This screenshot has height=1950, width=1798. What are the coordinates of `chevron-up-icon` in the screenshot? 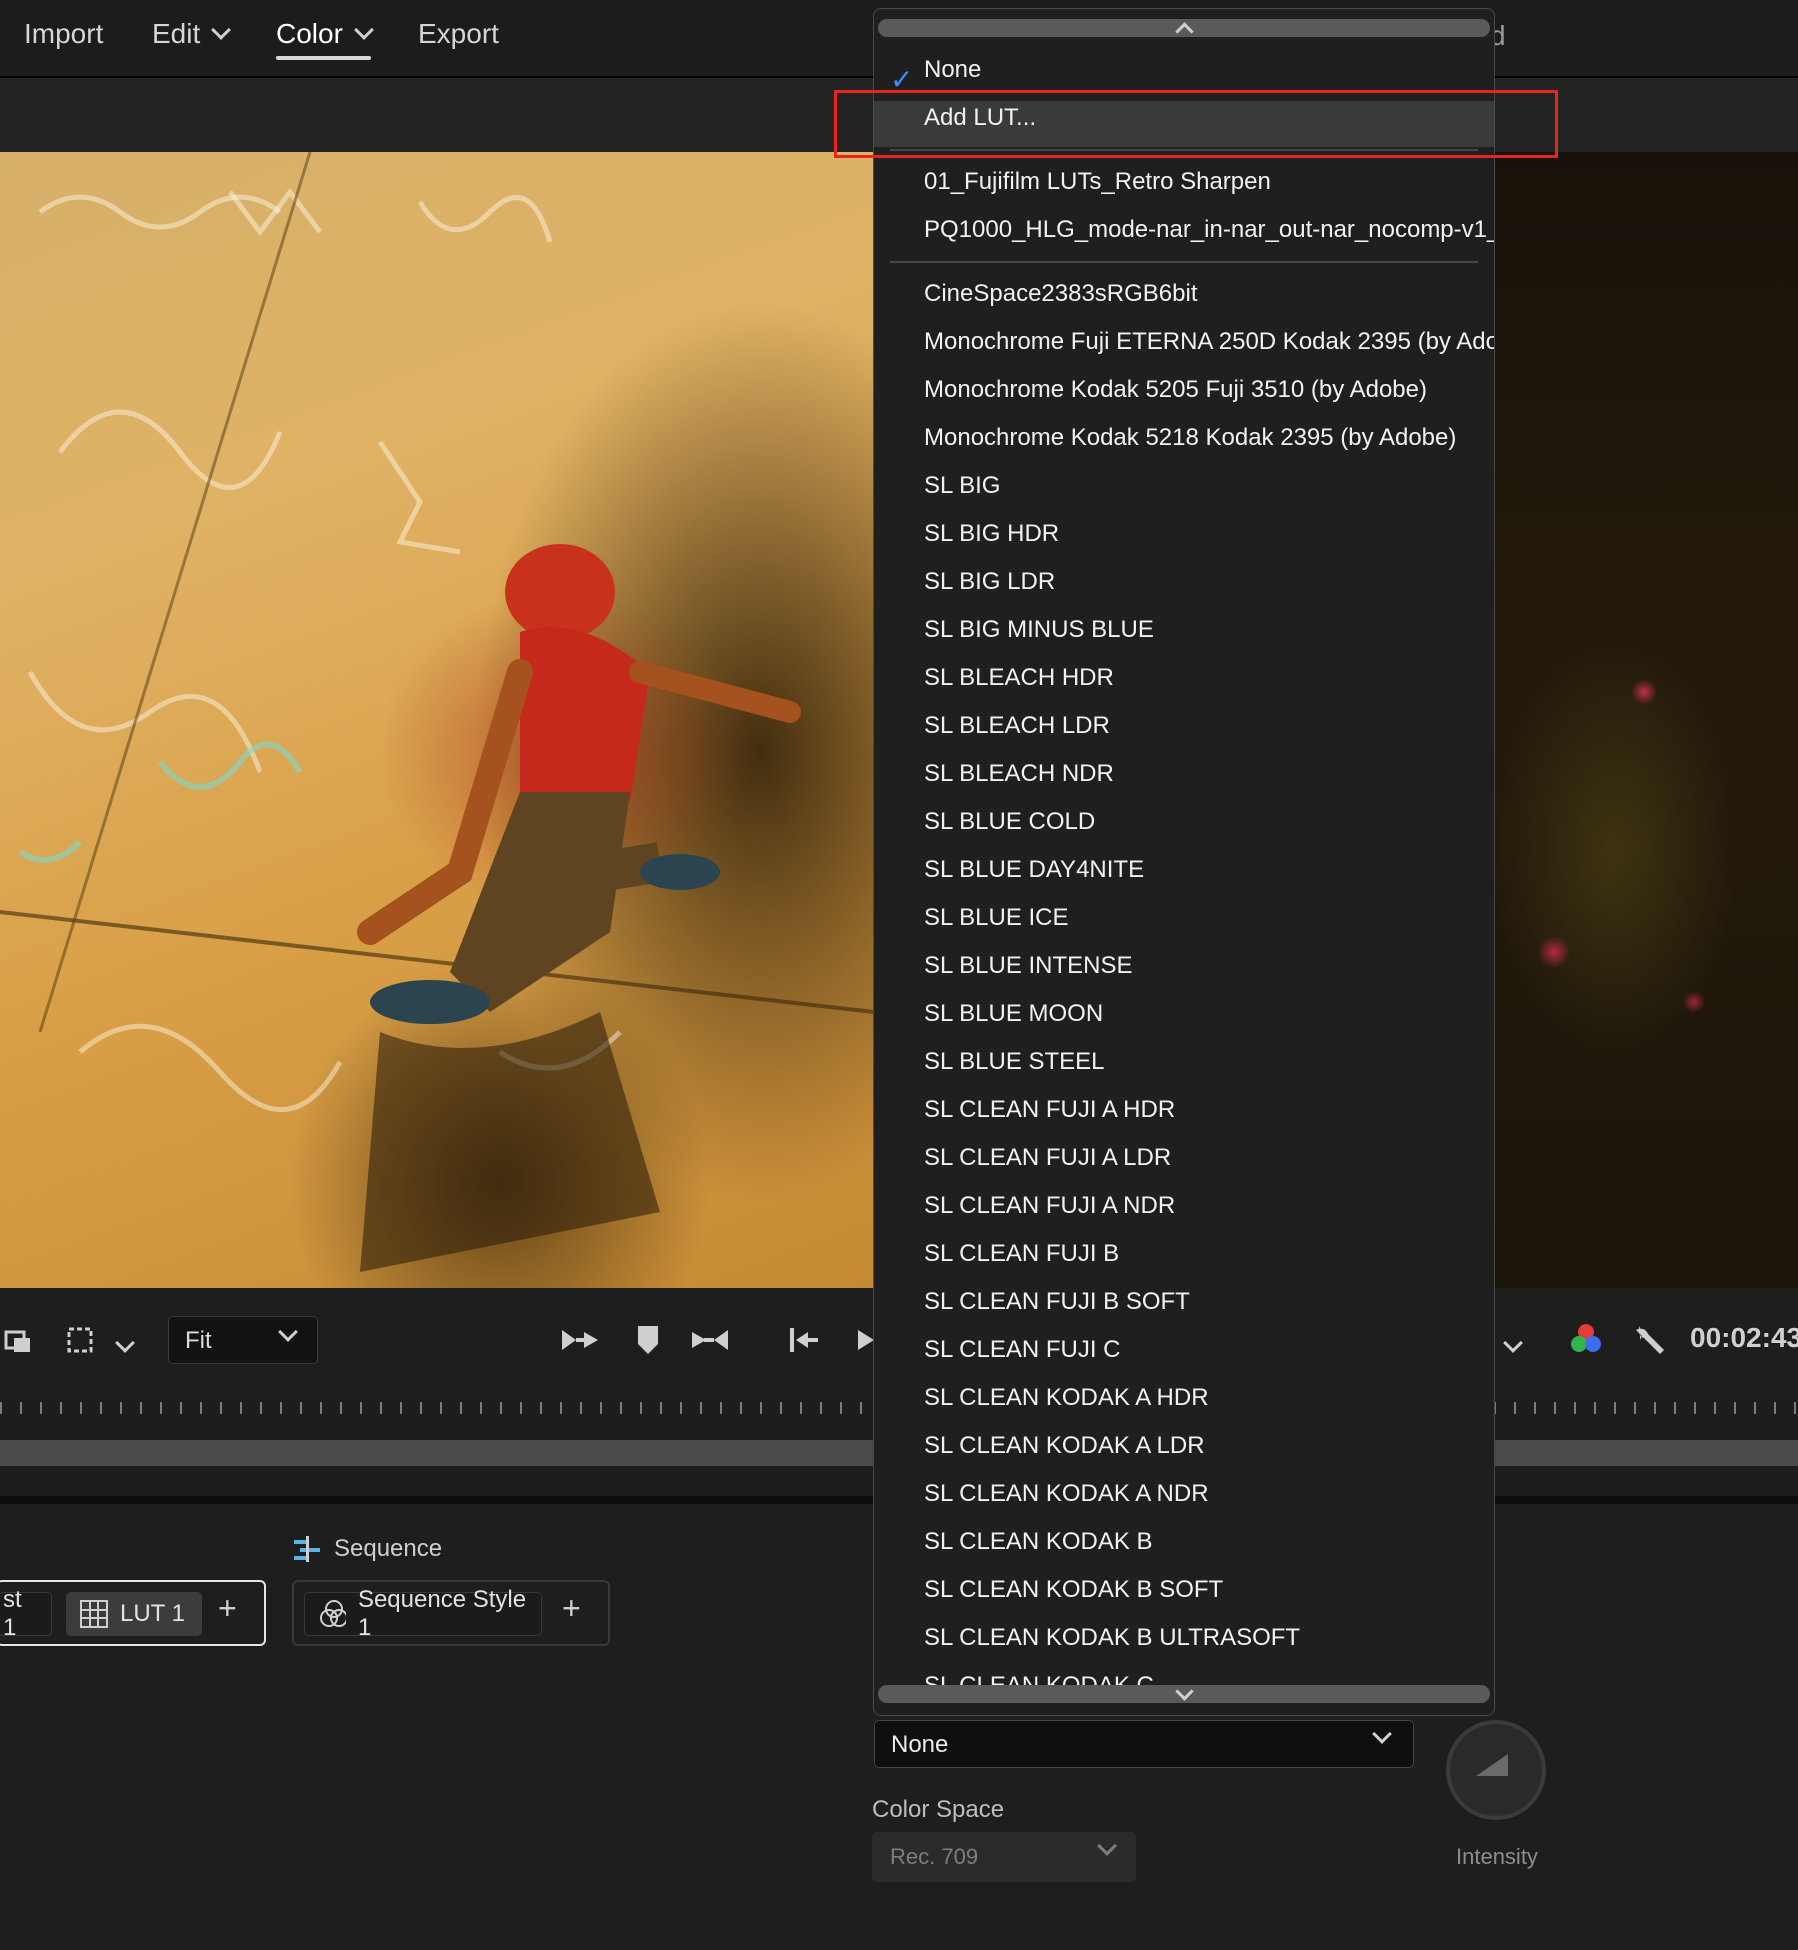 It's located at (1184, 31).